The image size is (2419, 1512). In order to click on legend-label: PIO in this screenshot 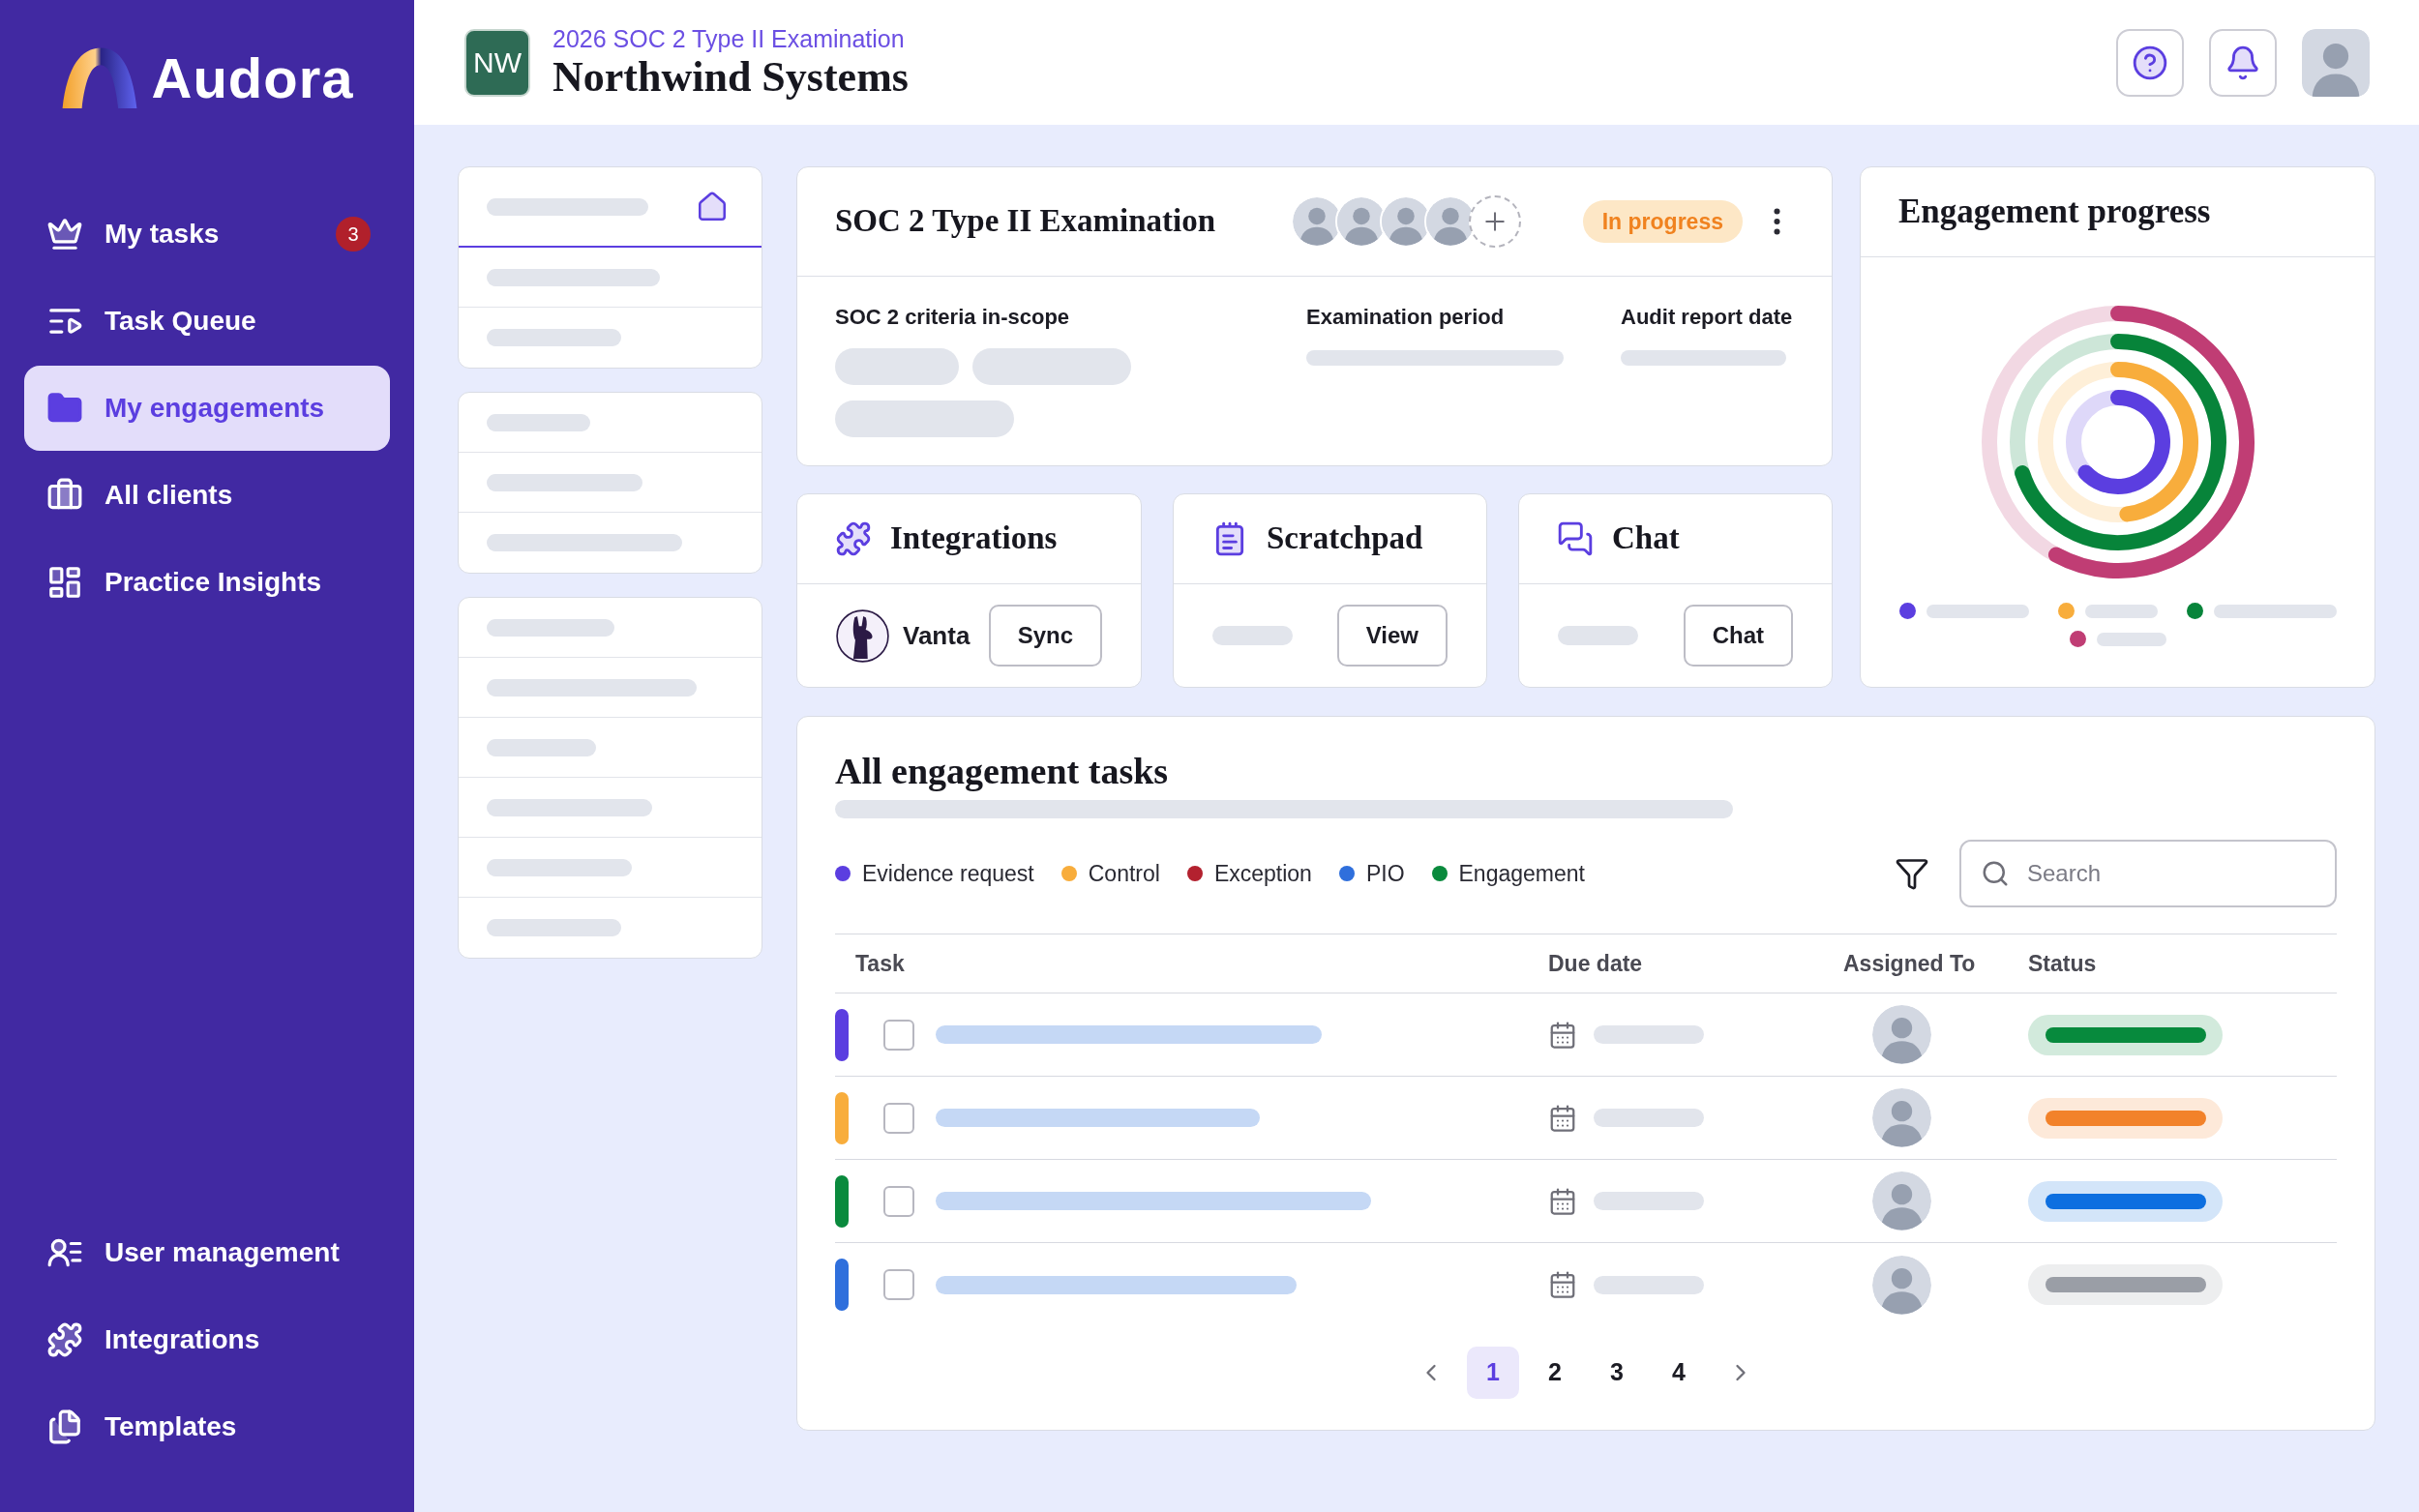, I will do `click(1385, 874)`.